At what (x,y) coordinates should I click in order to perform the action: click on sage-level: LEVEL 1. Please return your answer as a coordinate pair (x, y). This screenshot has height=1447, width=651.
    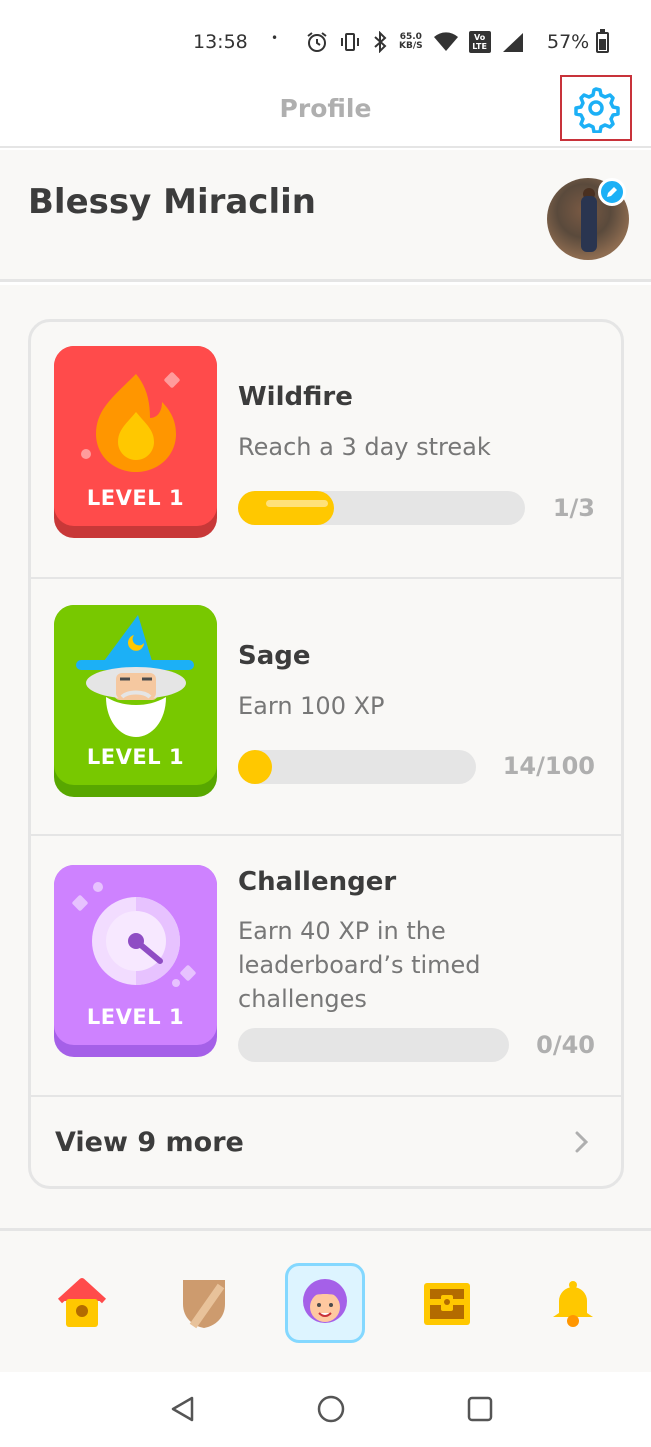
    Looking at the image, I should click on (135, 757).